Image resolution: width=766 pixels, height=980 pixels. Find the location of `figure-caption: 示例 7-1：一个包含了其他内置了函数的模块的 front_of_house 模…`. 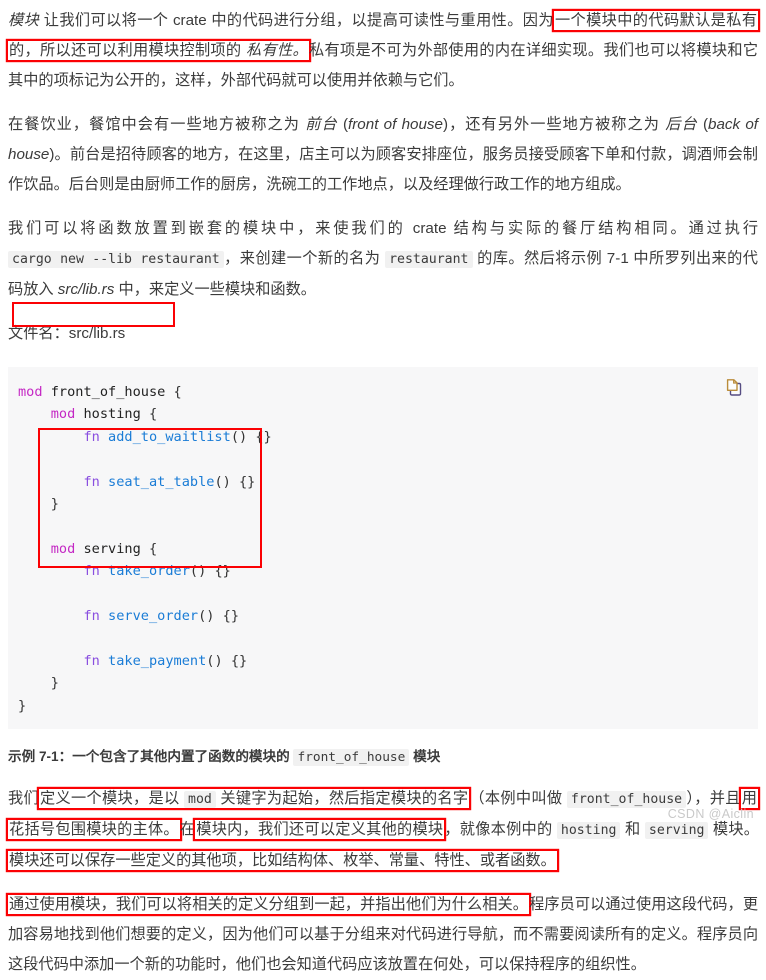

figure-caption: 示例 7-1：一个包含了其他内置了函数的模块的 front_of_house 模… is located at coordinates (383, 757).